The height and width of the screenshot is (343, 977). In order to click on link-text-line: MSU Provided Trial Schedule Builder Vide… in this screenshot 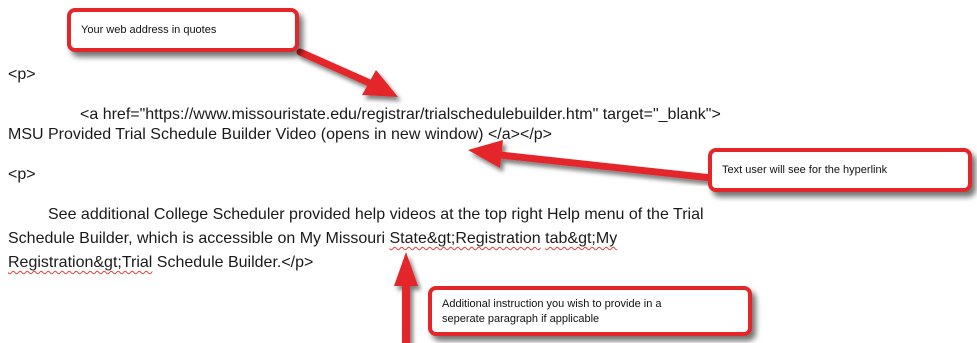, I will do `click(280, 134)`.